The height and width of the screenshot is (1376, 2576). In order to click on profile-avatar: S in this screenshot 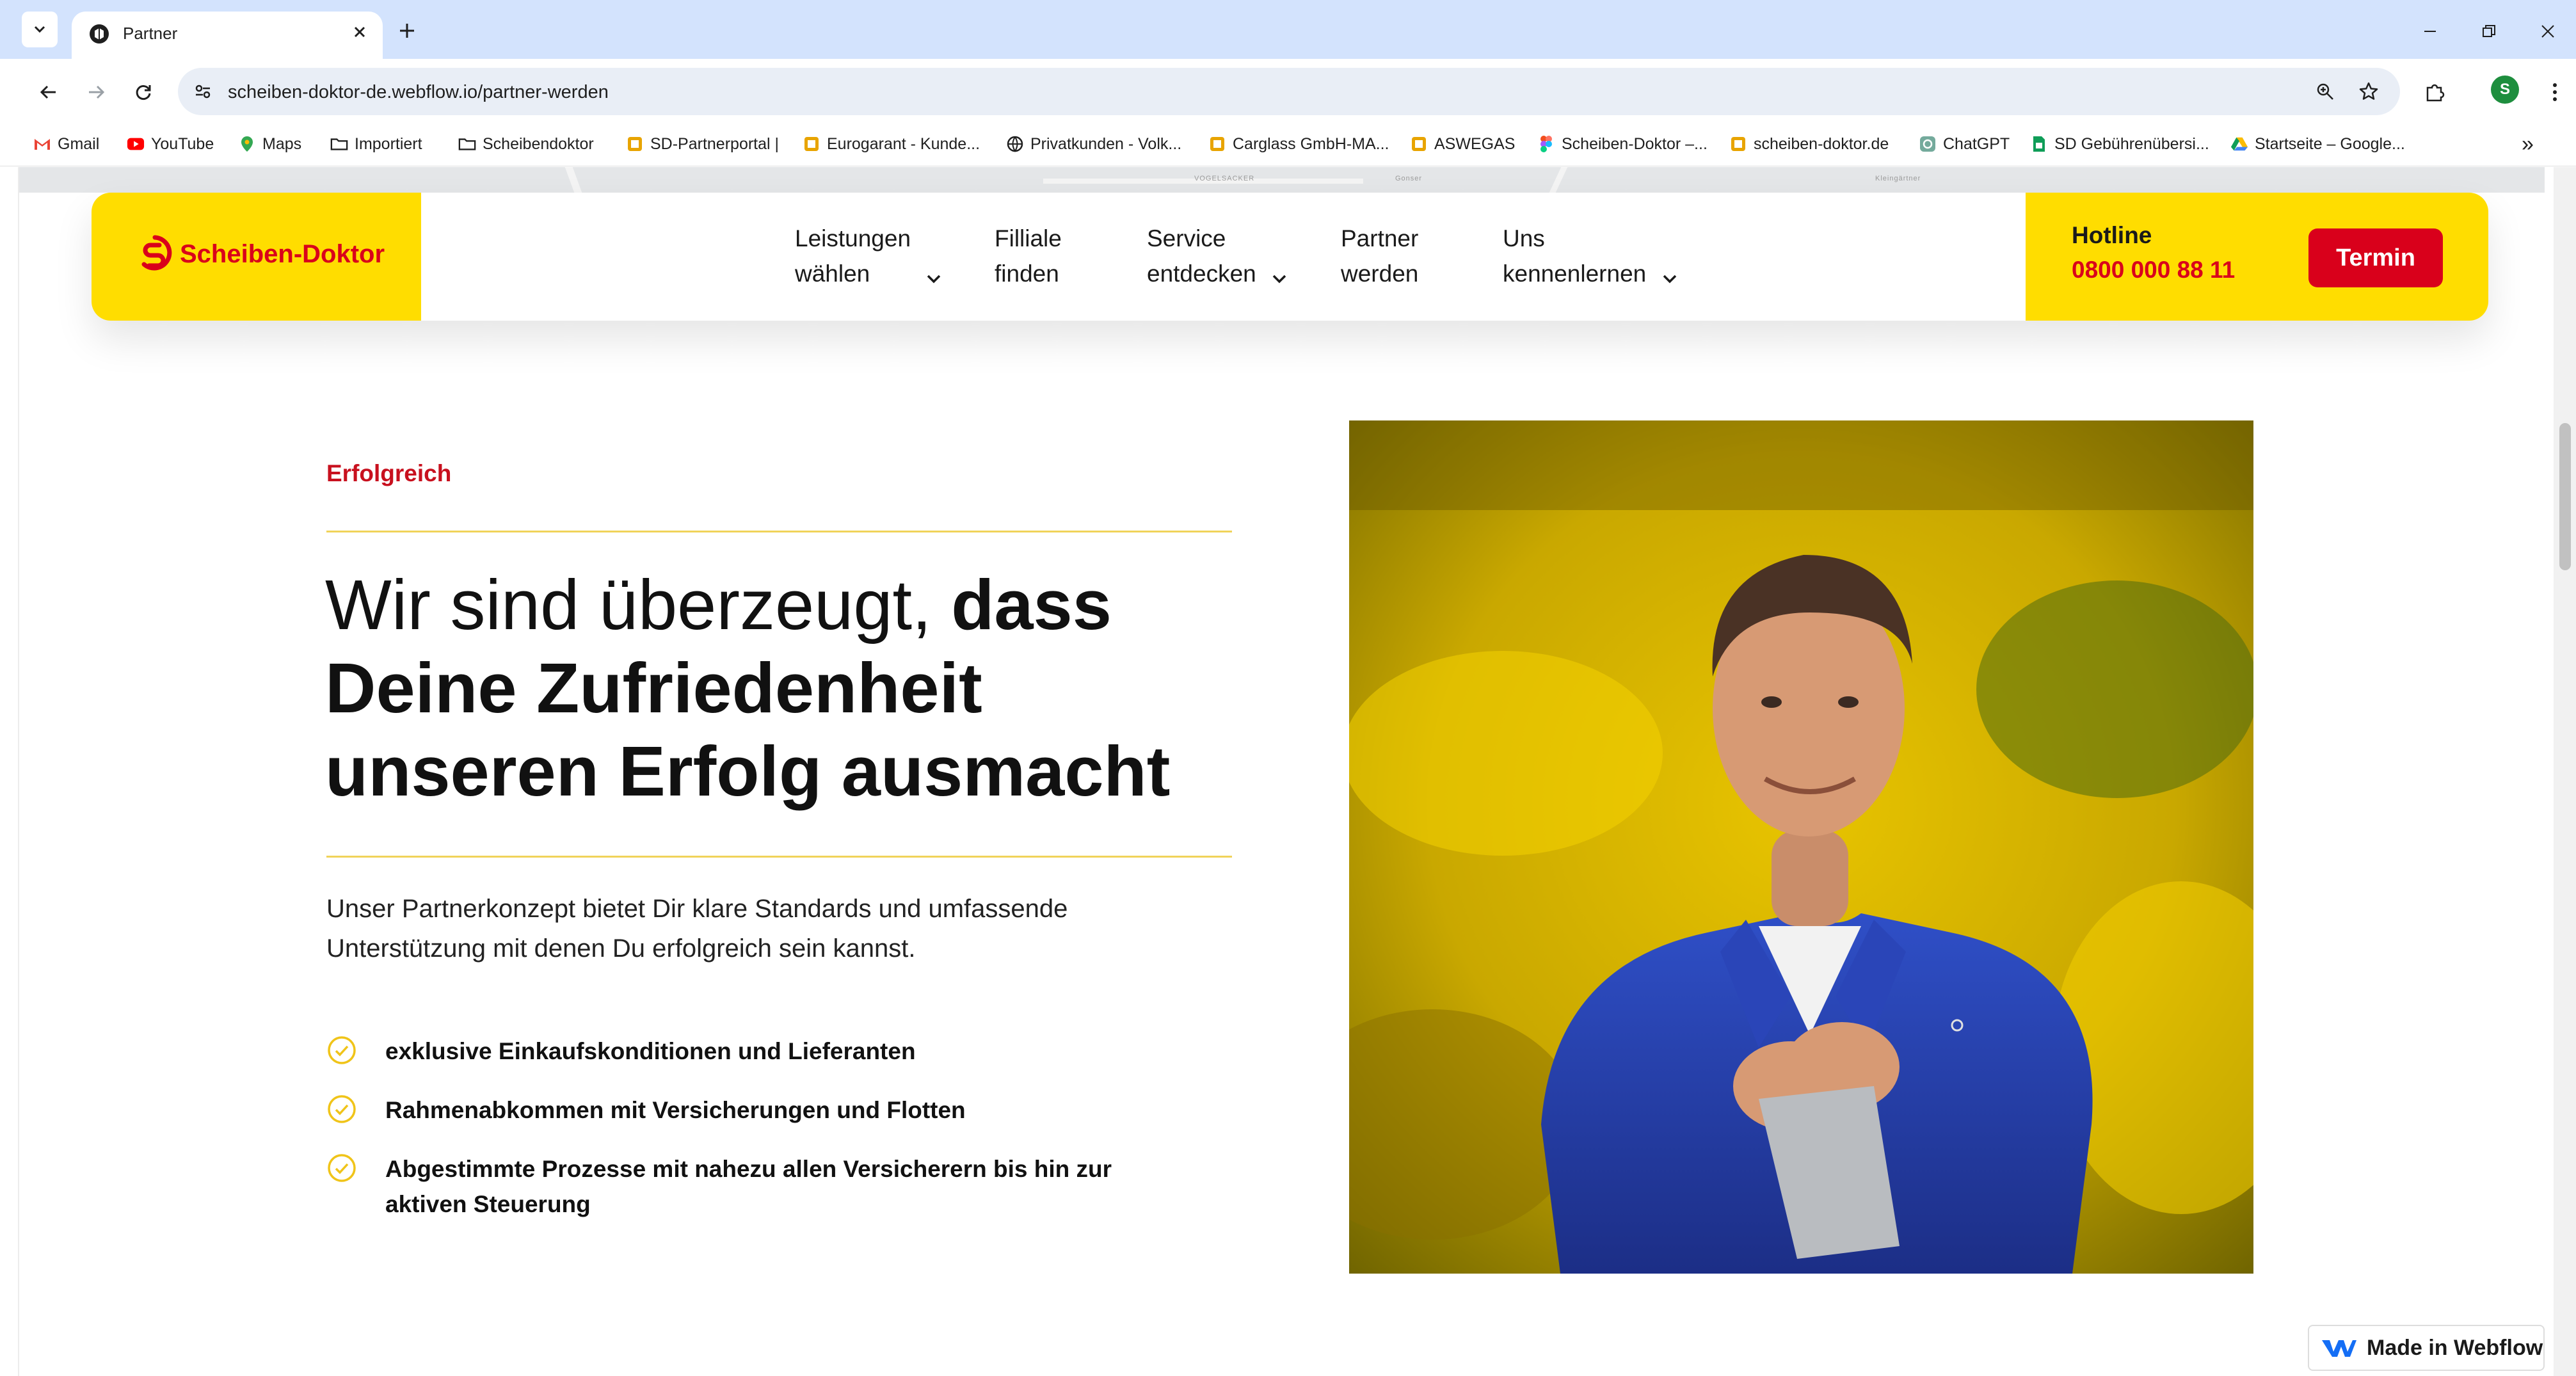, I will do `click(2505, 90)`.